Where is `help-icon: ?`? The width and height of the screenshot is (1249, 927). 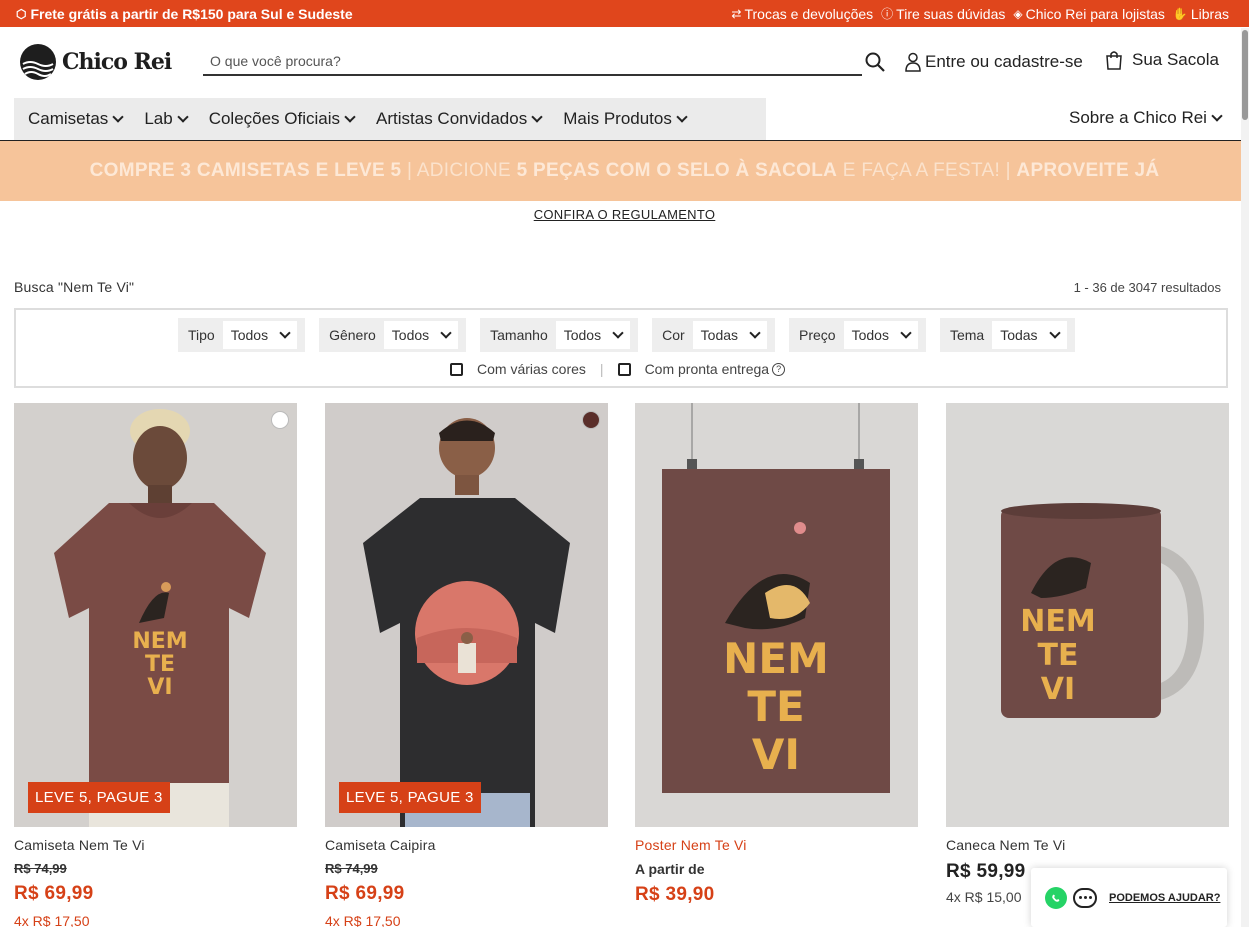 help-icon: ? is located at coordinates (779, 369).